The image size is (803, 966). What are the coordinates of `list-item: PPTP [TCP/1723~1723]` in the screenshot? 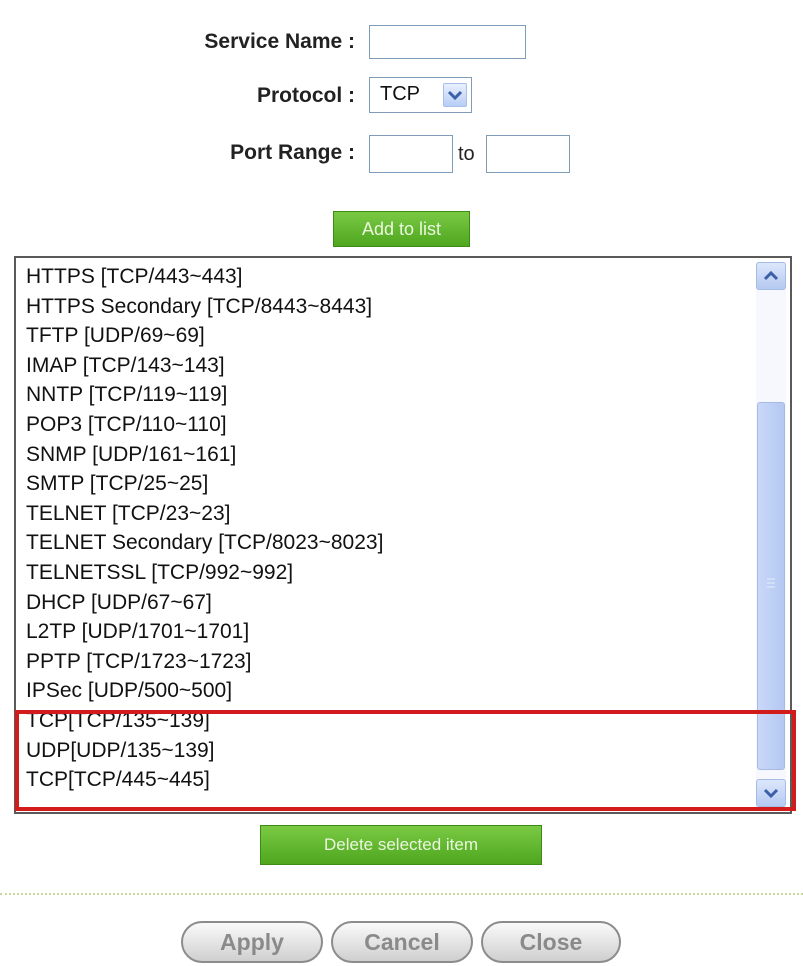 It's located at (139, 662).